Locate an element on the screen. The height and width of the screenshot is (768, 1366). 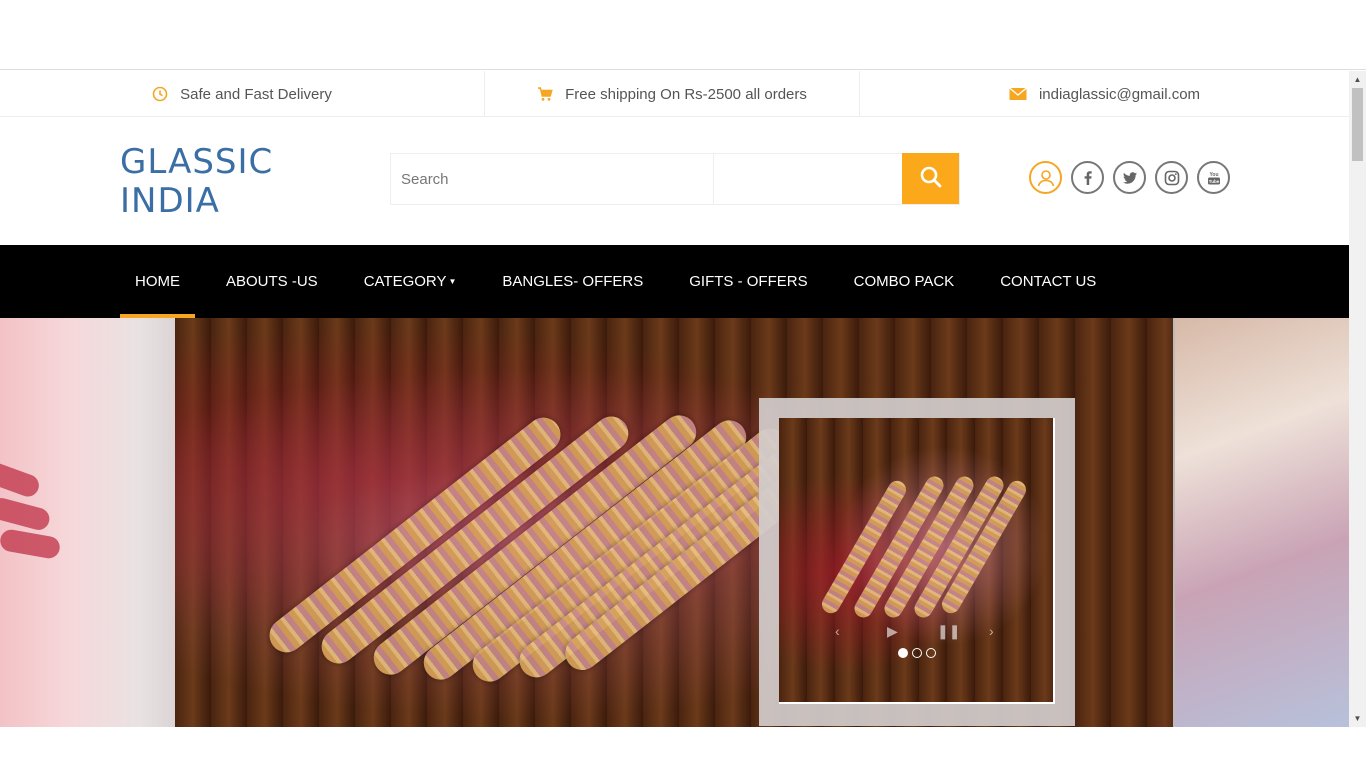
browser-top-area is located at coordinates (683, 35).